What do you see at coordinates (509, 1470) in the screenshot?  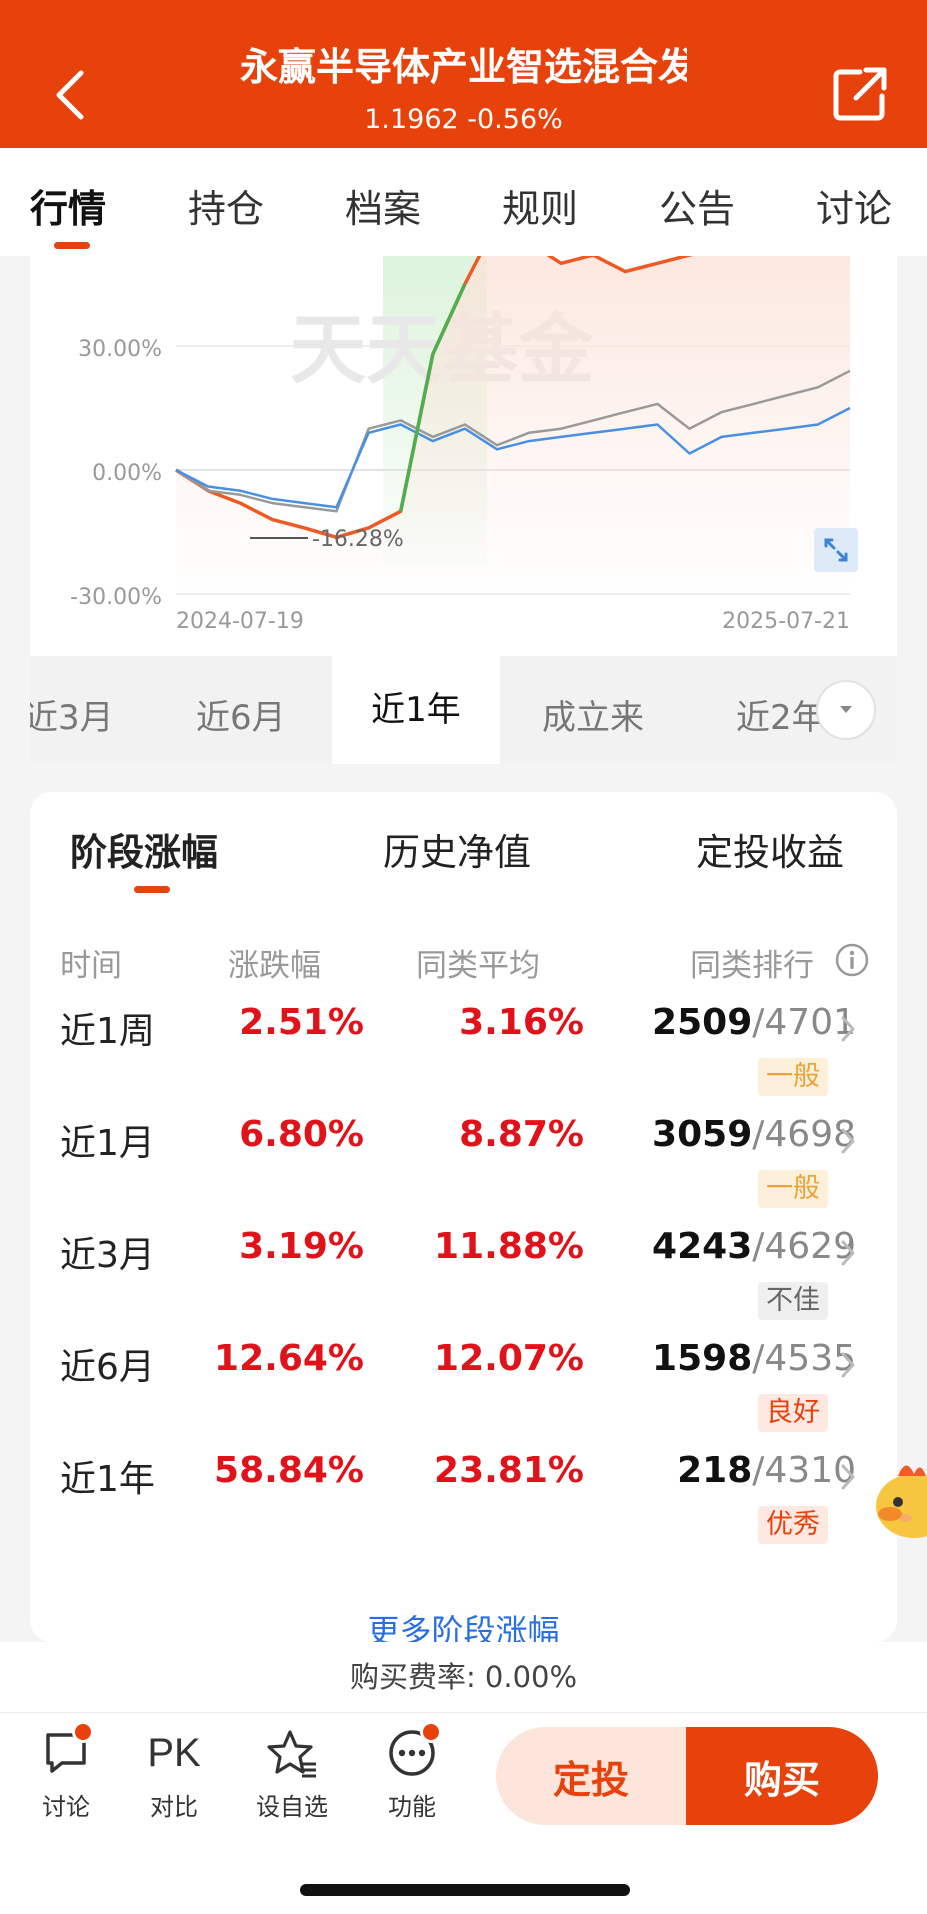 I see `category-average-value: 23.81%` at bounding box center [509, 1470].